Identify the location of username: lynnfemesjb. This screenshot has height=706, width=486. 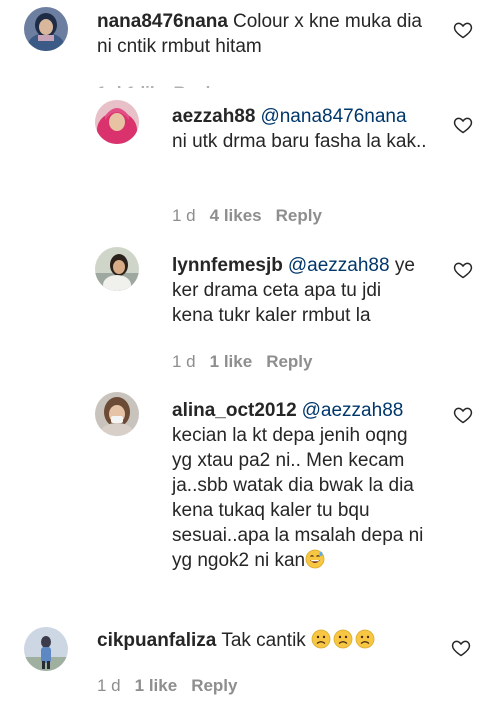
(227, 265).